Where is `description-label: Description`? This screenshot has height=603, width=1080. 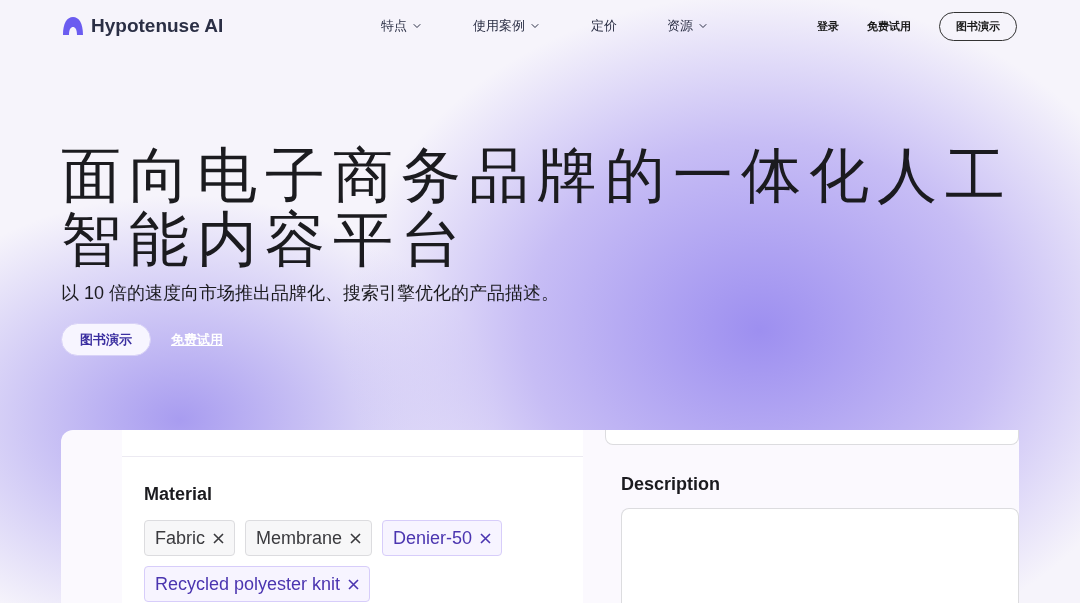 description-label: Description is located at coordinates (671, 484).